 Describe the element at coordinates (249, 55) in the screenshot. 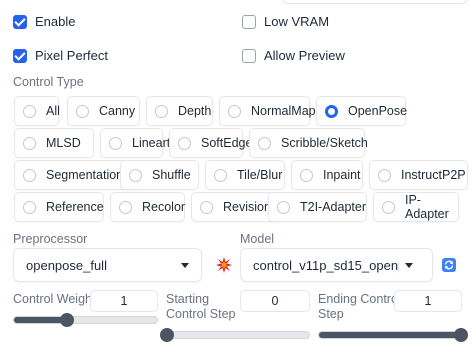

I see `allow-preview-check-box` at that location.